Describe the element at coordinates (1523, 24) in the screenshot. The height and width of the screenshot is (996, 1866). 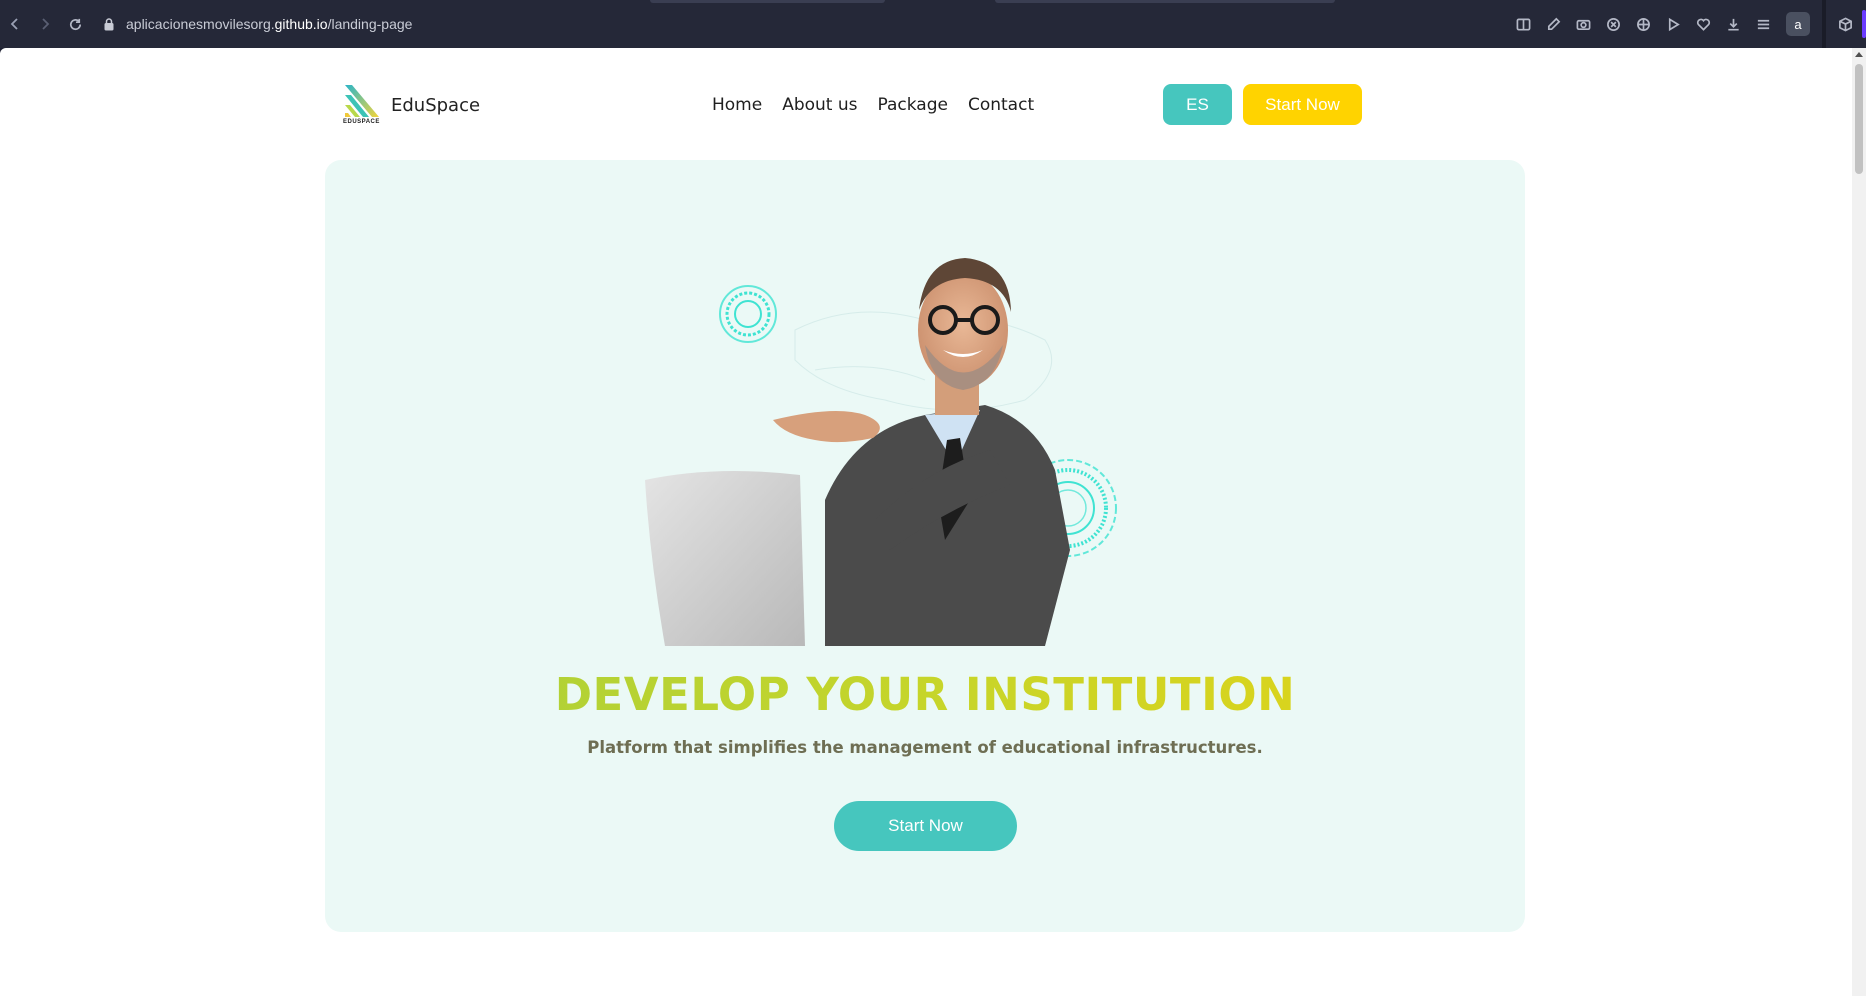
I see `reader-view-icon` at that location.